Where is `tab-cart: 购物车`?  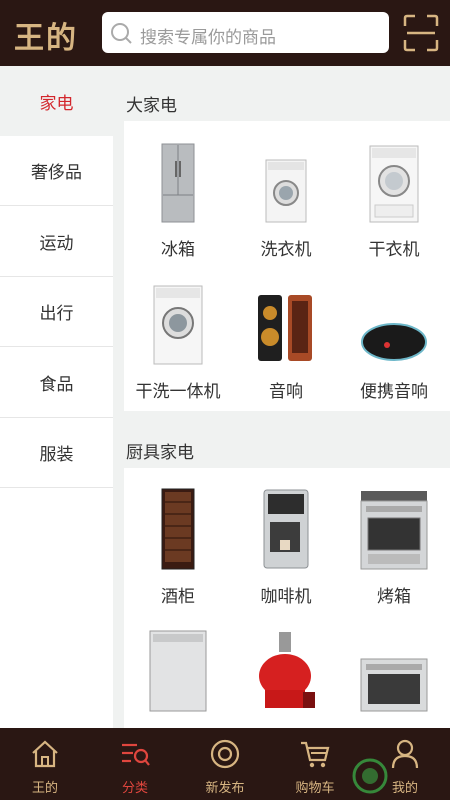 tab-cart: 购物车 is located at coordinates (315, 764).